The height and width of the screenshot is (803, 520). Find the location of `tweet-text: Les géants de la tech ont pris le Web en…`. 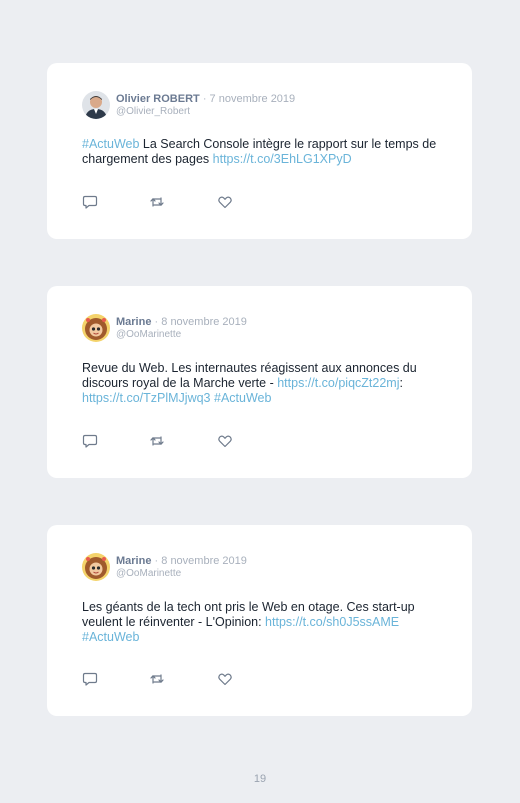

tweet-text: Les géants de la tech ont pris le Web en… is located at coordinates (262, 622).